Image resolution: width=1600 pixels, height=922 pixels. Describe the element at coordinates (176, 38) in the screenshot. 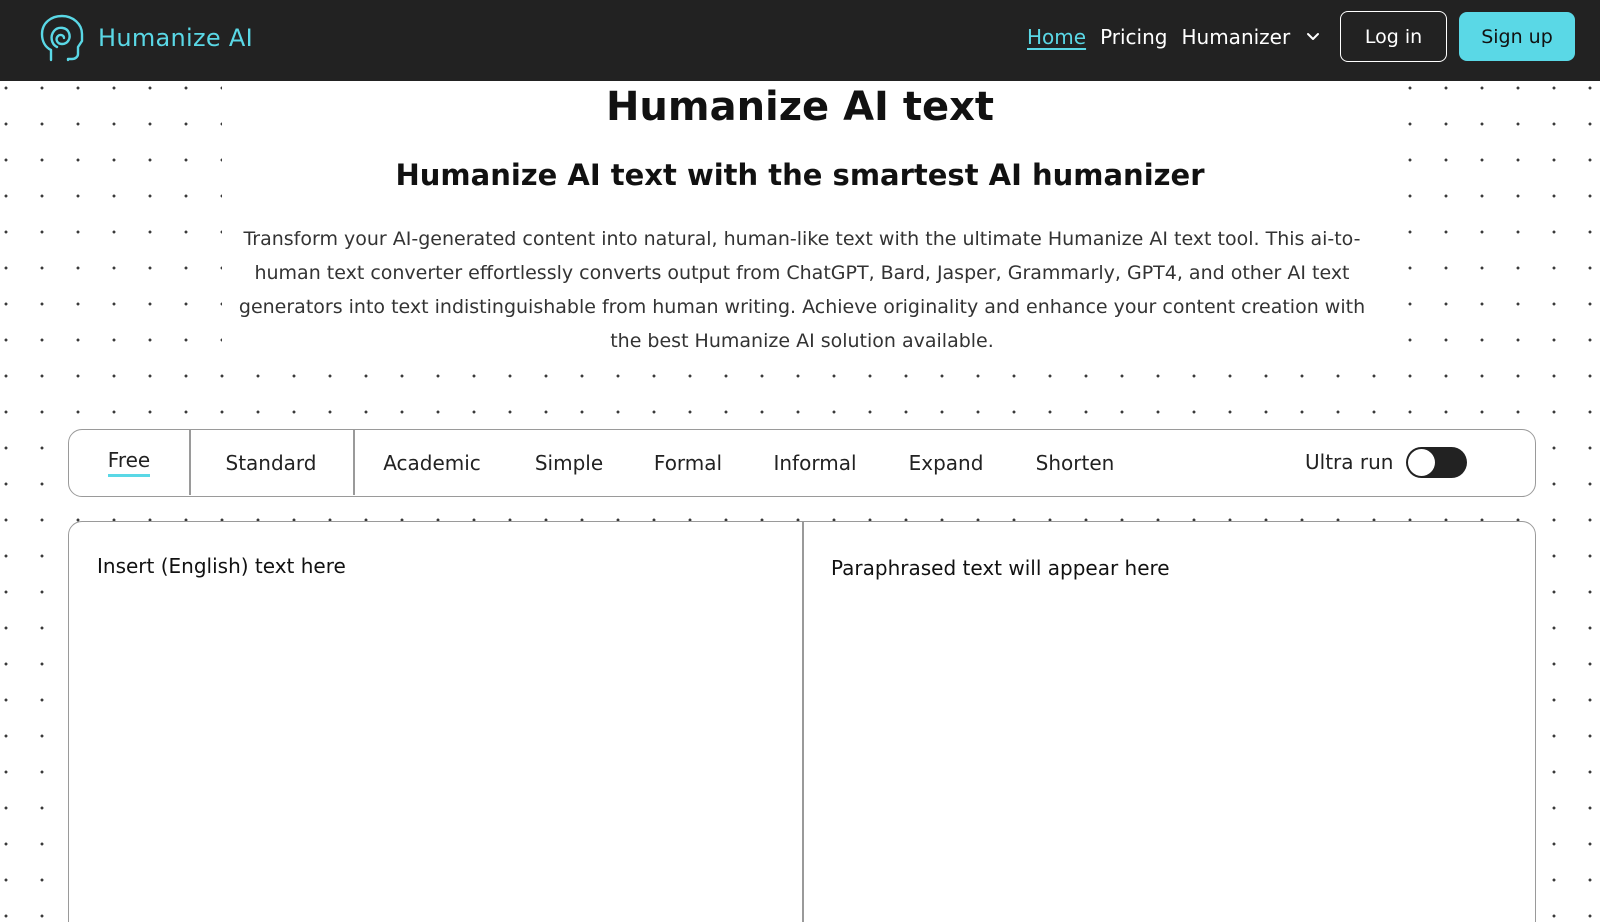

I see `brand-name: Humanize AI` at that location.